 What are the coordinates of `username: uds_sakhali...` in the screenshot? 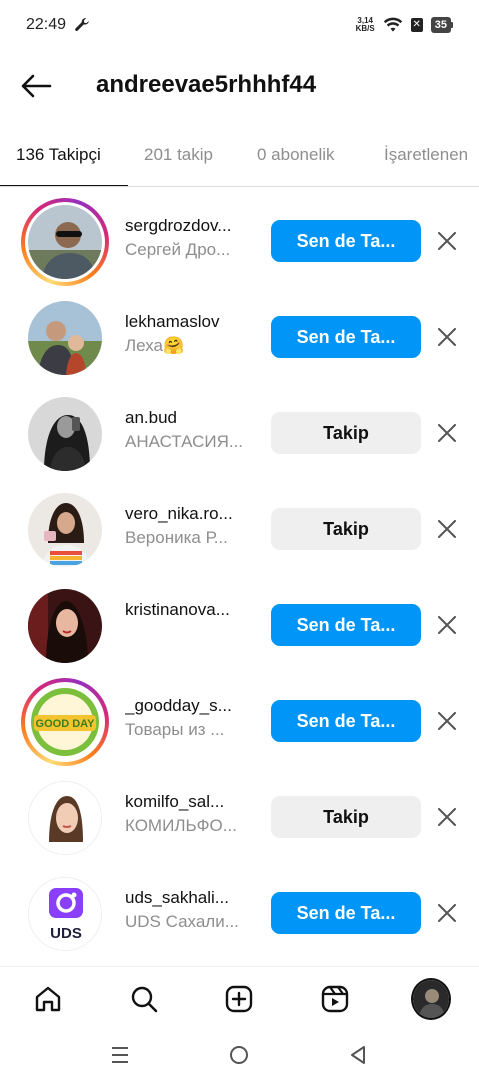 It's located at (192, 898).